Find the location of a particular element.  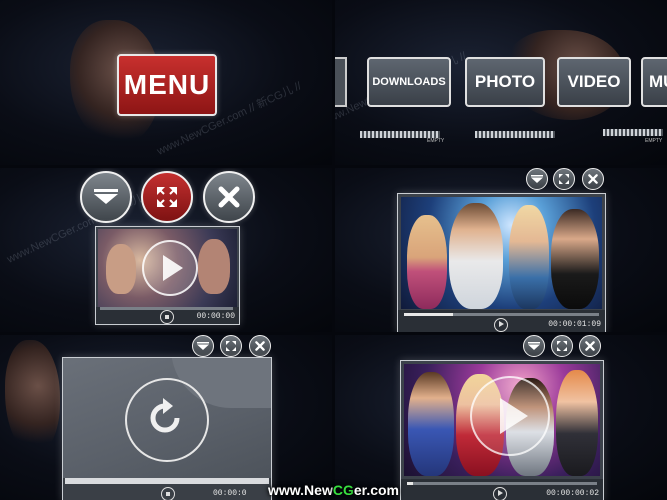

stop-button is located at coordinates (167, 317).